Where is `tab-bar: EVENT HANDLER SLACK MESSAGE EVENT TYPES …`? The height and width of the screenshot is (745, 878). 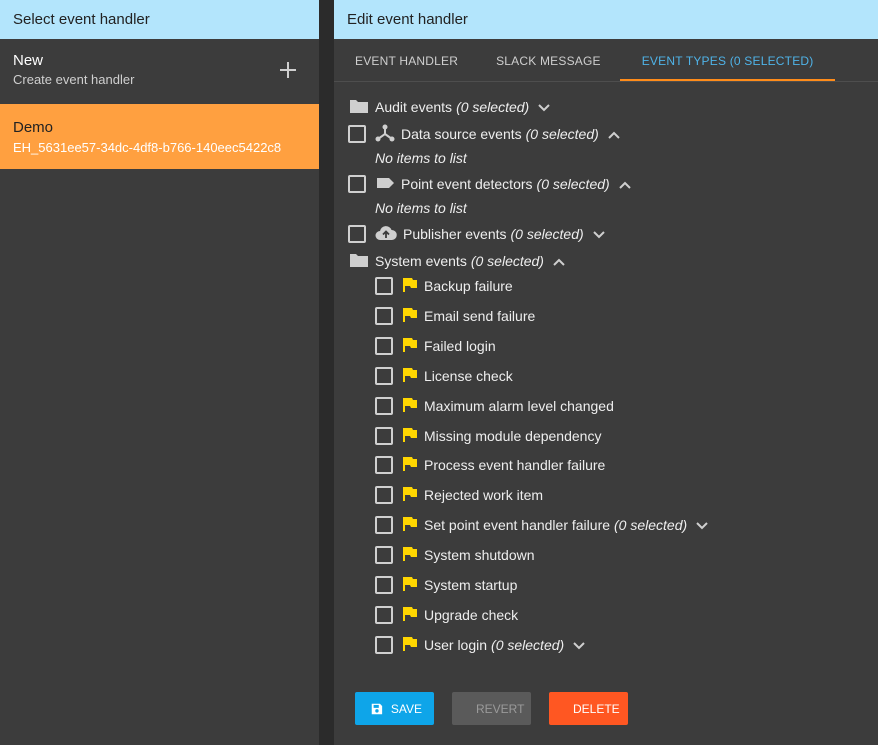
tab-bar: EVENT HANDLER SLACK MESSAGE EVENT TYPES … is located at coordinates (606, 60).